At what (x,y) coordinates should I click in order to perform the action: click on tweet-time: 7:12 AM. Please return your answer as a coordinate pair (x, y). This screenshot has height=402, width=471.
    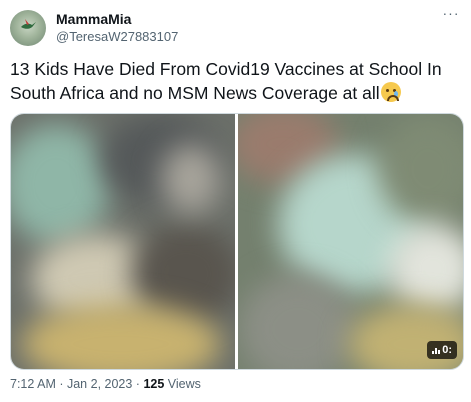
    Looking at the image, I should click on (33, 384).